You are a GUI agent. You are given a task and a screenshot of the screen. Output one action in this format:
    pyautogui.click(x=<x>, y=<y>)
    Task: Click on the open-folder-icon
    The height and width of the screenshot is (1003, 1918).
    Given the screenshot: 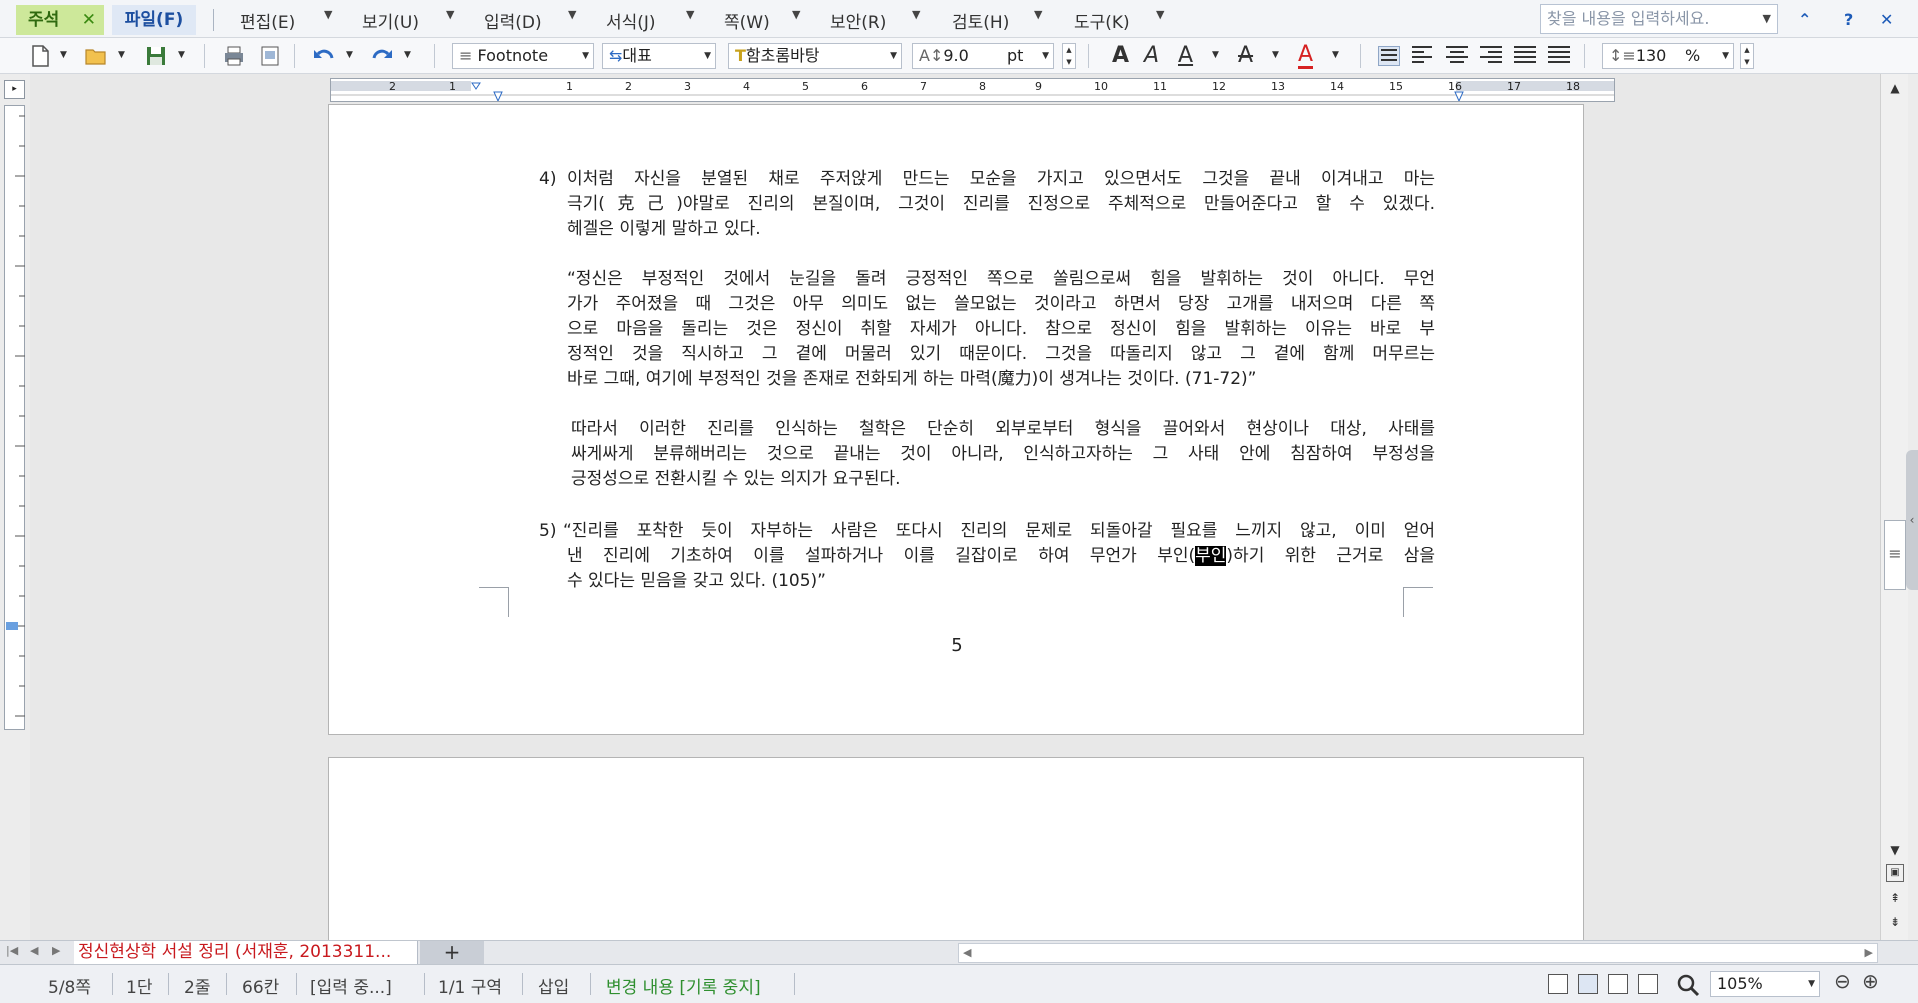 What is the action you would take?
    pyautogui.click(x=96, y=56)
    